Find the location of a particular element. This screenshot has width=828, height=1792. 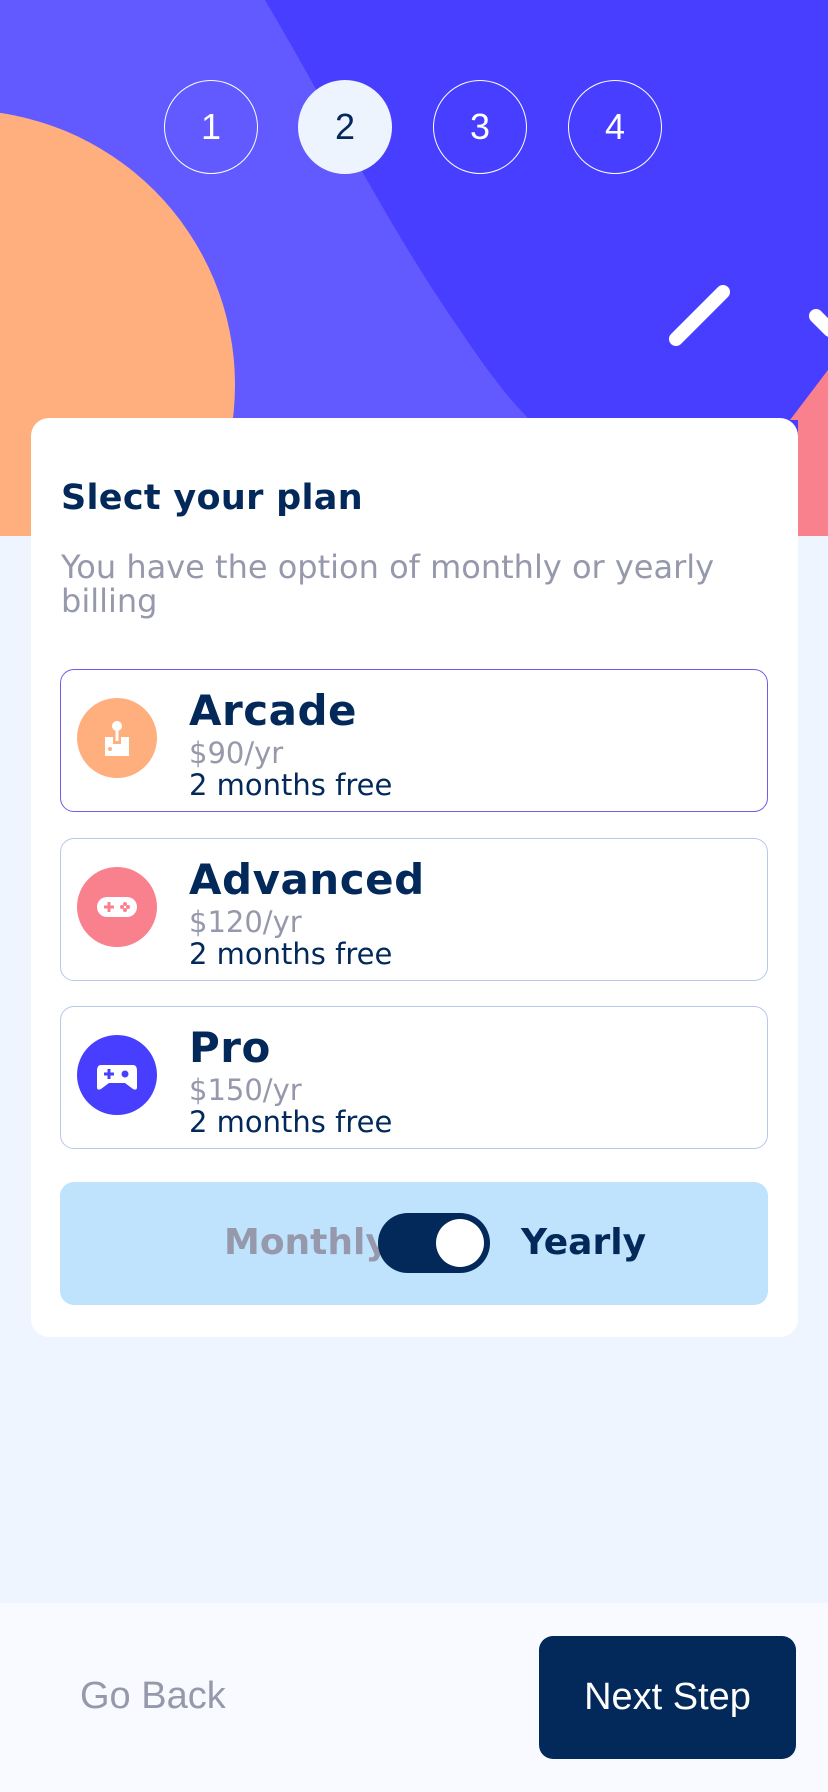

go-back-button: Go Back is located at coordinates (153, 1696).